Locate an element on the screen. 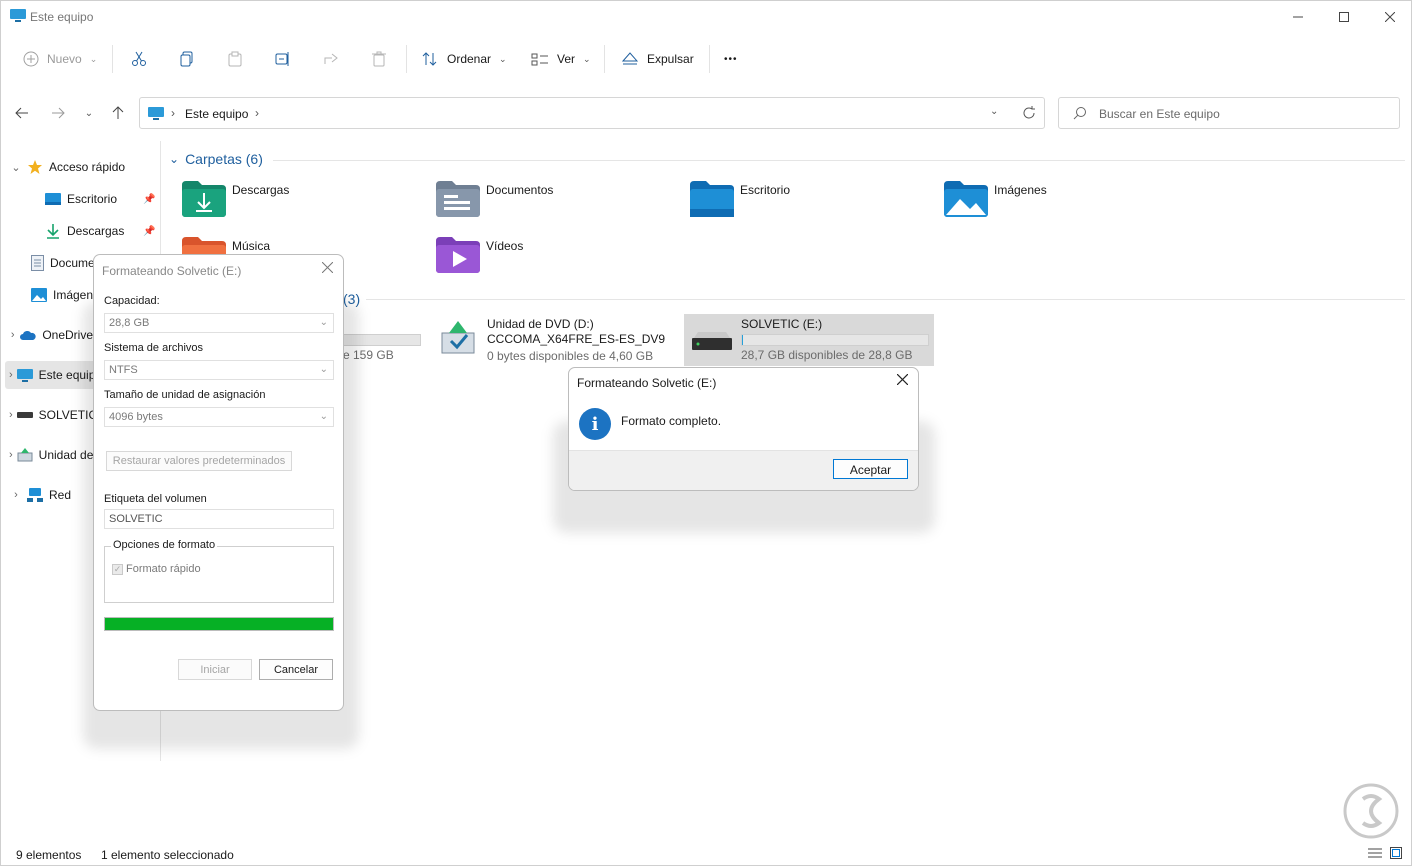 Image resolution: width=1412 pixels, height=866 pixels. search-box: Buscar en Este equipo is located at coordinates (1229, 113).